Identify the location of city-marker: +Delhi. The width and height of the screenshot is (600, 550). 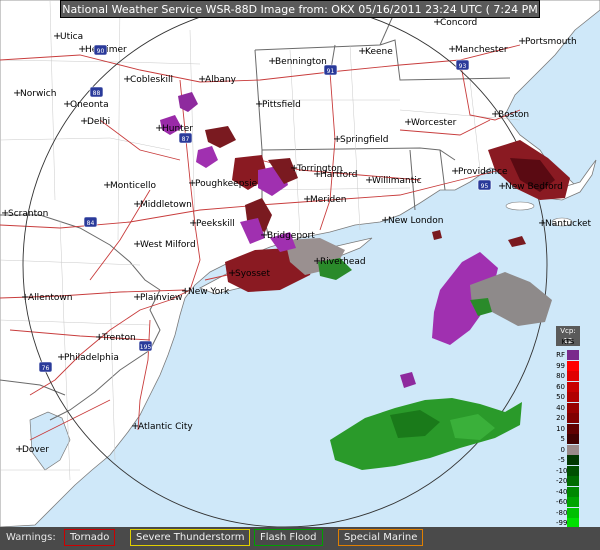
(95, 121).